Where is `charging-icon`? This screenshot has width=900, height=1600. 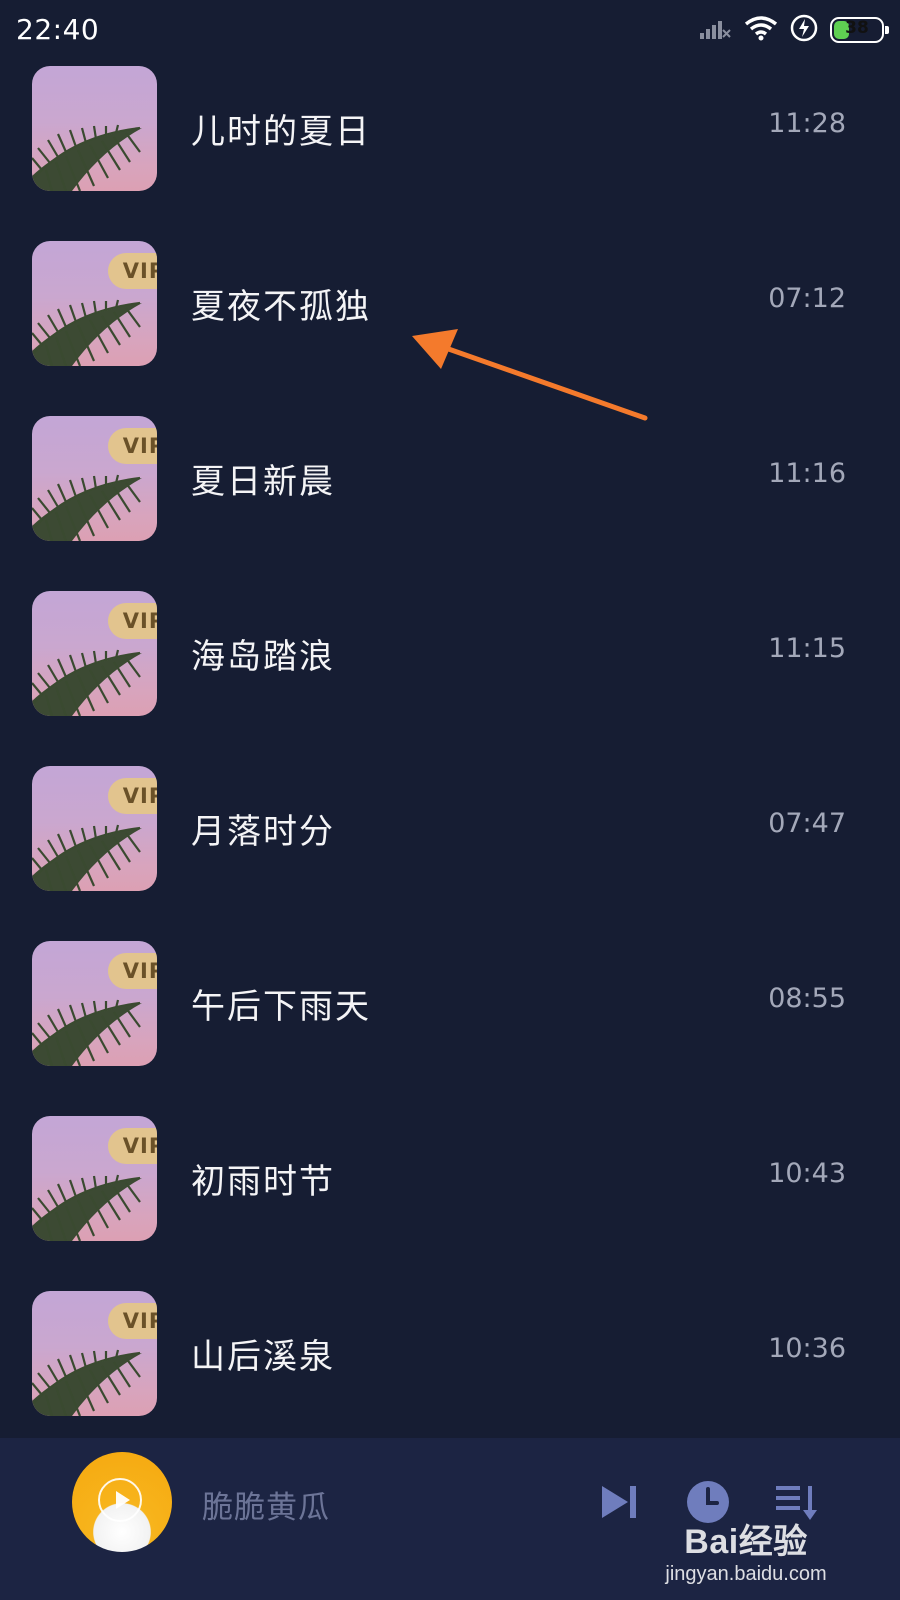
charging-icon is located at coordinates (804, 30).